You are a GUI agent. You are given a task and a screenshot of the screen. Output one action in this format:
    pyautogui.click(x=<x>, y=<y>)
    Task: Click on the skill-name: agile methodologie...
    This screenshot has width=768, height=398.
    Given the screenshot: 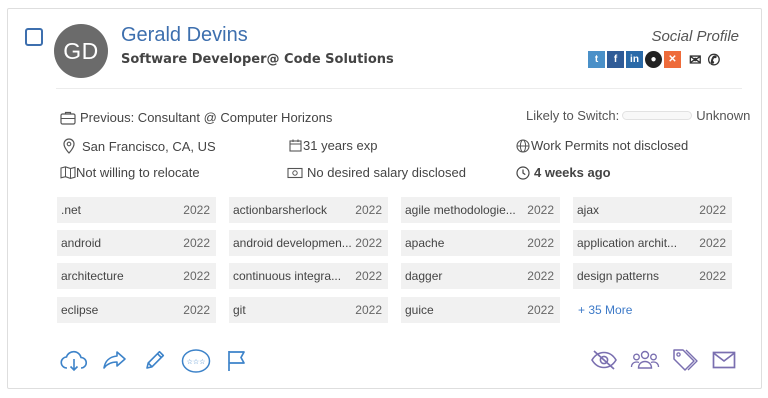 What is the action you would take?
    pyautogui.click(x=460, y=210)
    